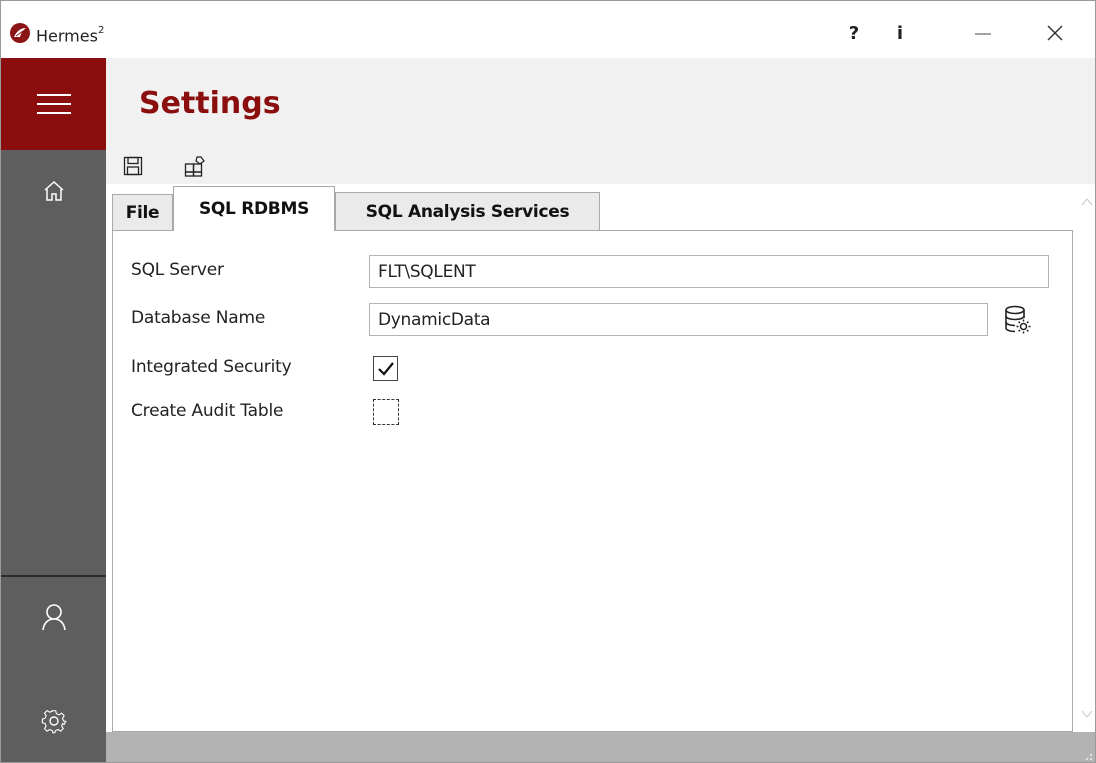 Image resolution: width=1096 pixels, height=763 pixels. Describe the element at coordinates (142, 212) in the screenshot. I see `tab-file: File` at that location.